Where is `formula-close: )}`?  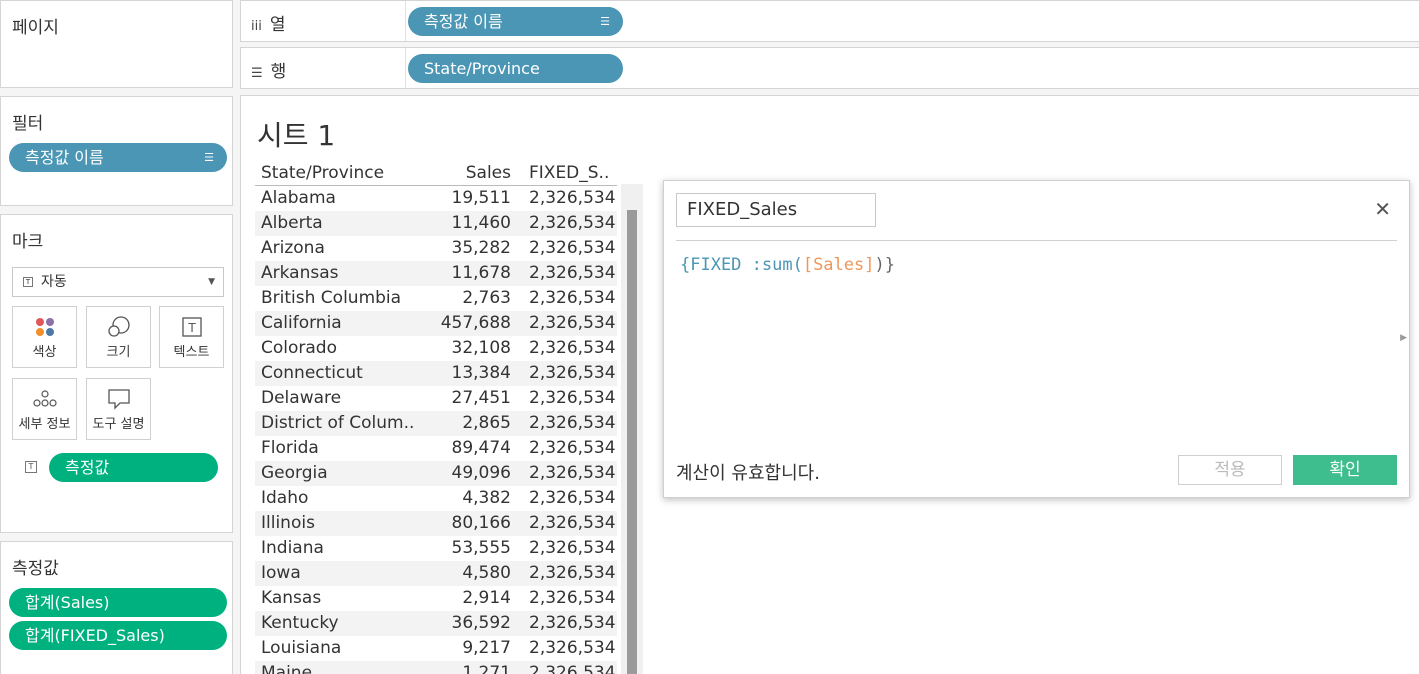 formula-close: )} is located at coordinates (884, 265).